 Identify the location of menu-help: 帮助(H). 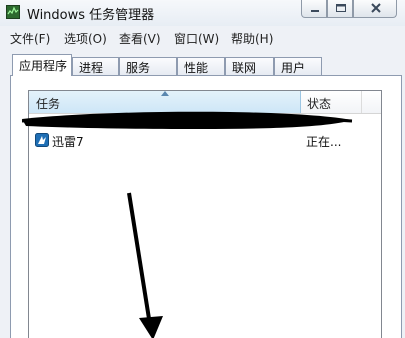
(252, 38).